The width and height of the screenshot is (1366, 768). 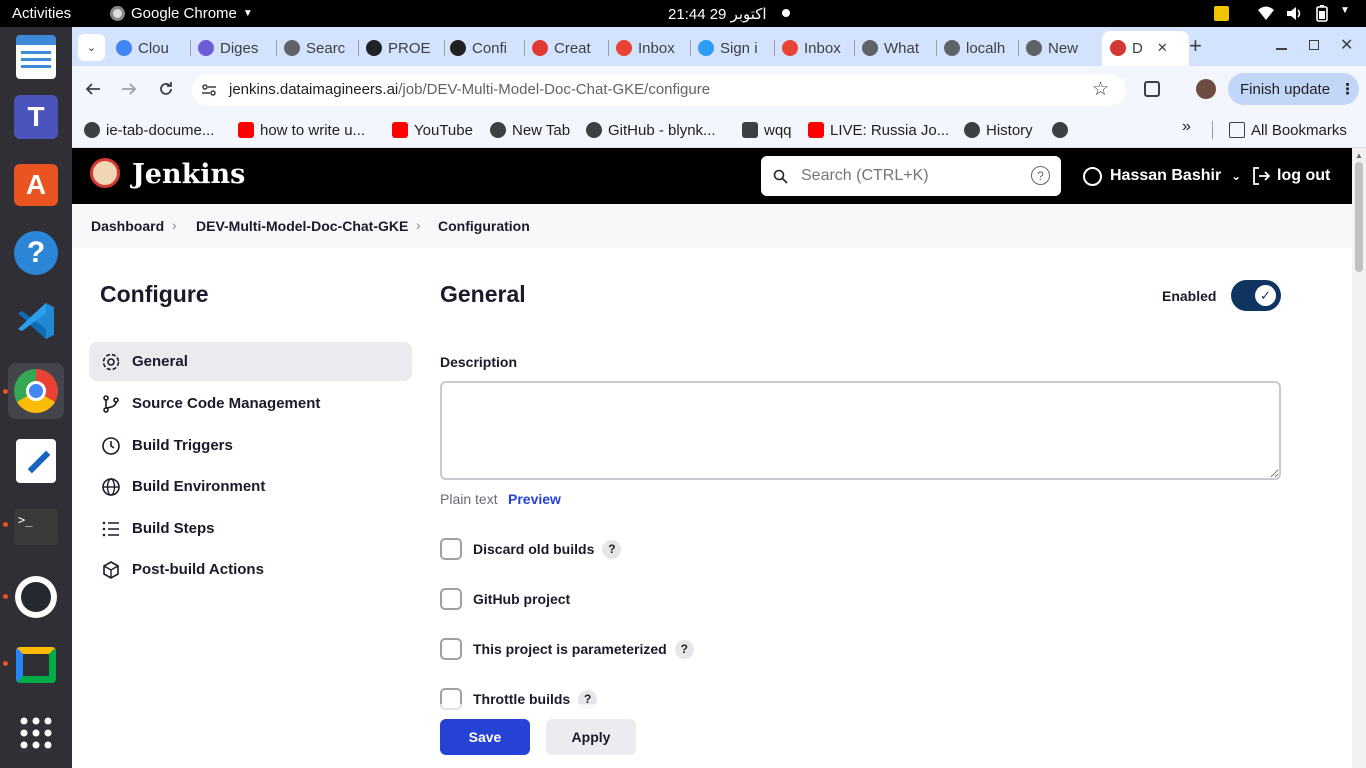 I want to click on option-label: This project is parameterized, so click(x=570, y=649).